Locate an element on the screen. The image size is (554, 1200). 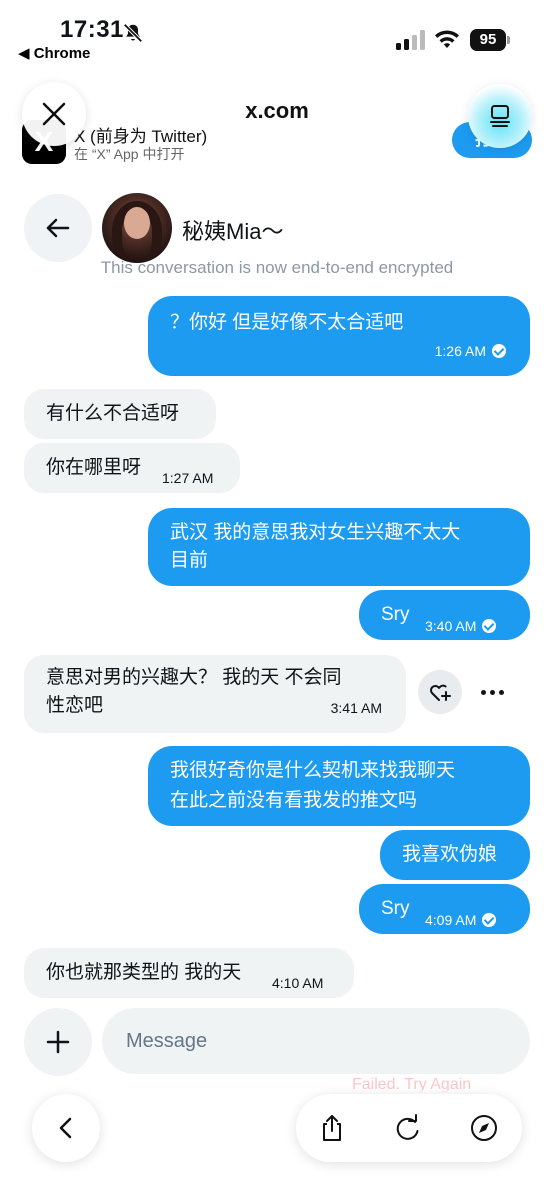
add-reaction-button is located at coordinates (440, 692).